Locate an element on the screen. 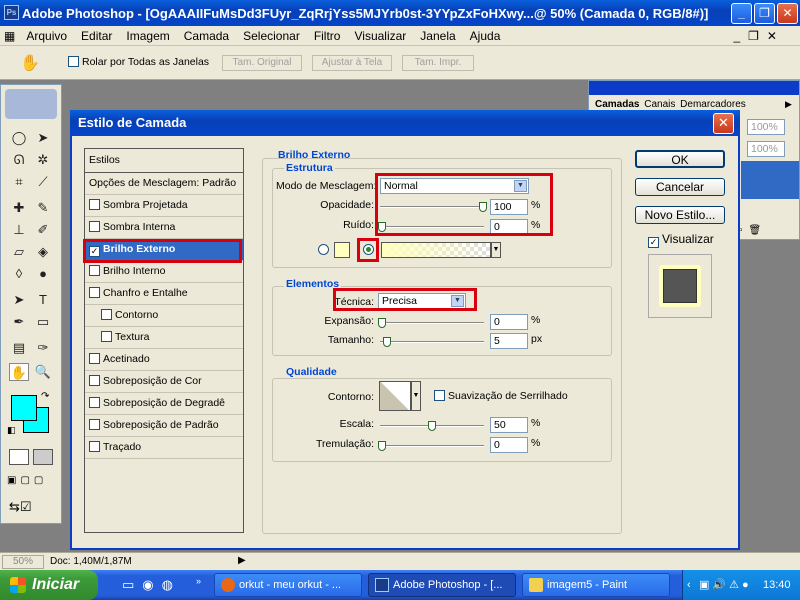 The width and height of the screenshot is (800, 600). start-button: Iniciar is located at coordinates (49, 585).